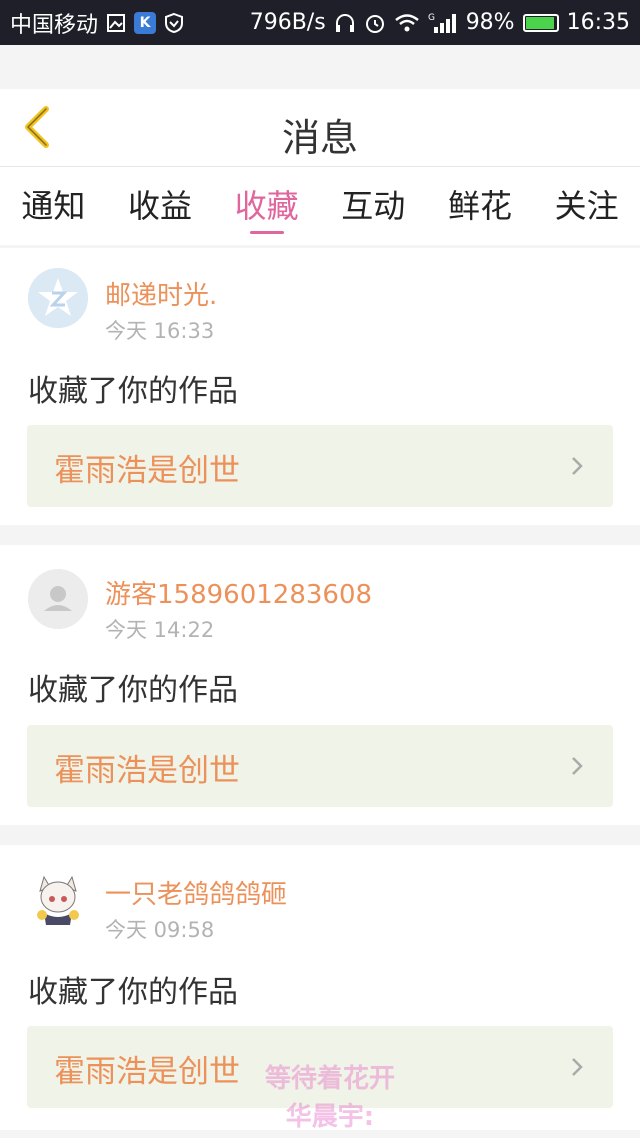 Image resolution: width=640 pixels, height=1138 pixels. I want to click on username: 邮递时光., so click(161, 293).